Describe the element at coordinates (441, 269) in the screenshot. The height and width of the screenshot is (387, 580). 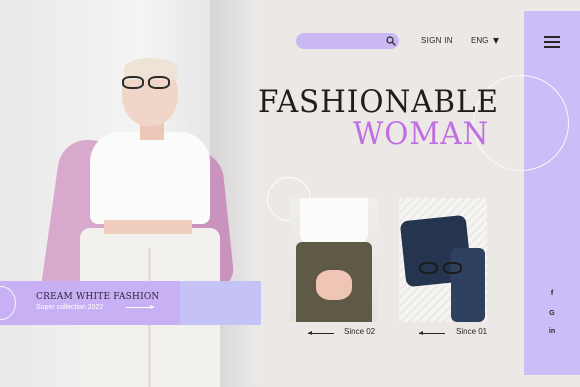
I see `product-image-glasses` at that location.